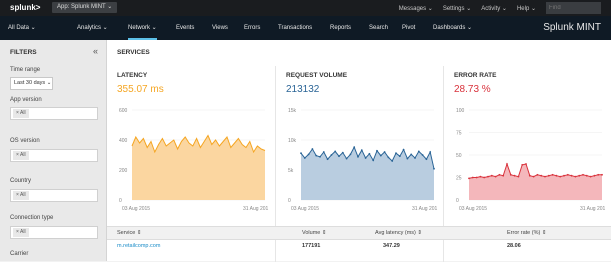 The width and height of the screenshot is (611, 262). I want to click on table-row: m.retailcomp.com 177191 347.29 28.06, so click(359, 246).